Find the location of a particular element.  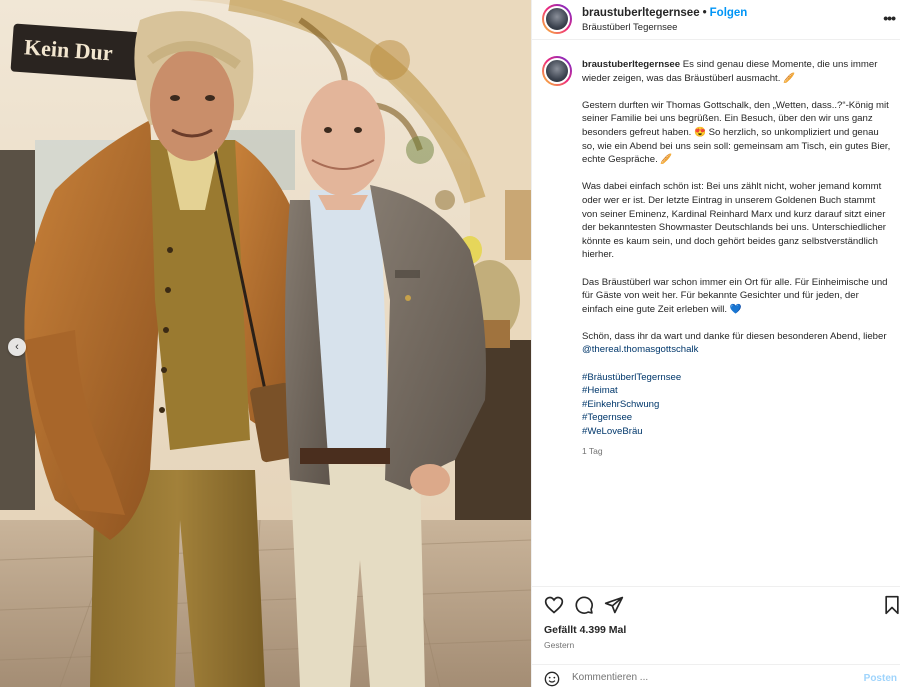

comment-bar: Posten is located at coordinates (716, 675).